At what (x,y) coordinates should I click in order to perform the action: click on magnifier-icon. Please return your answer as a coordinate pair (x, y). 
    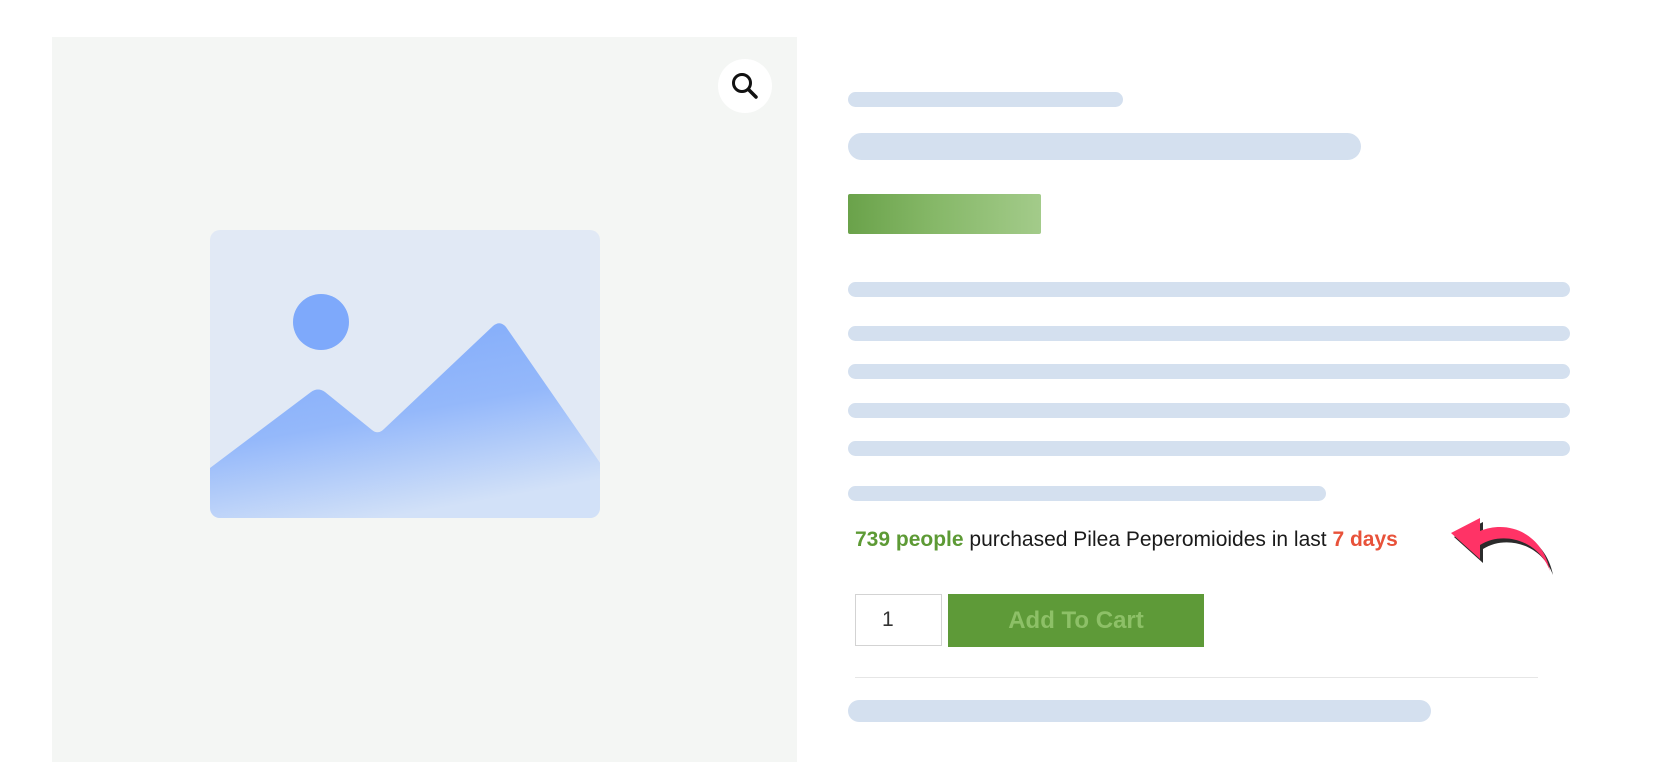
    Looking at the image, I should click on (745, 86).